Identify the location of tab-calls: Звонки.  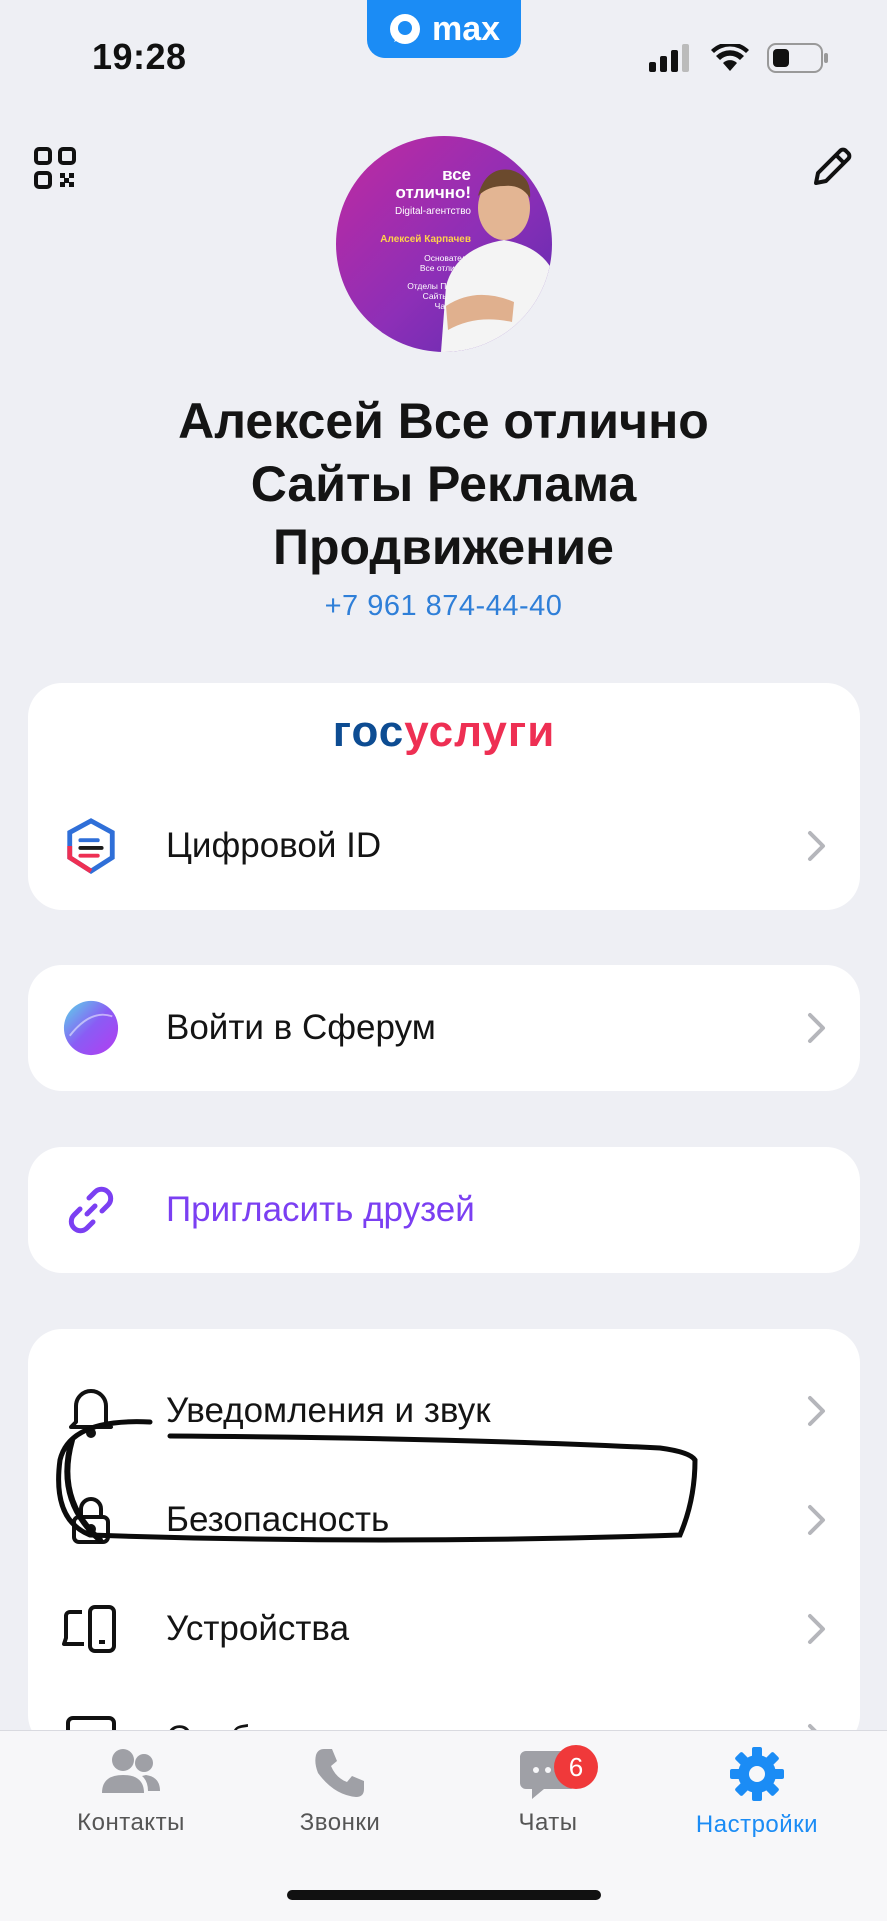
(340, 1791).